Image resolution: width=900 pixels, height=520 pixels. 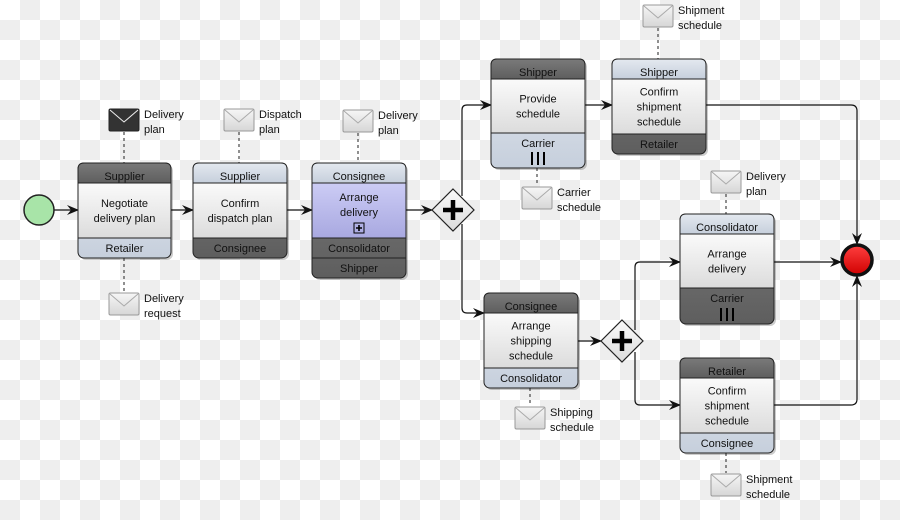 I want to click on end-event, so click(x=857, y=260).